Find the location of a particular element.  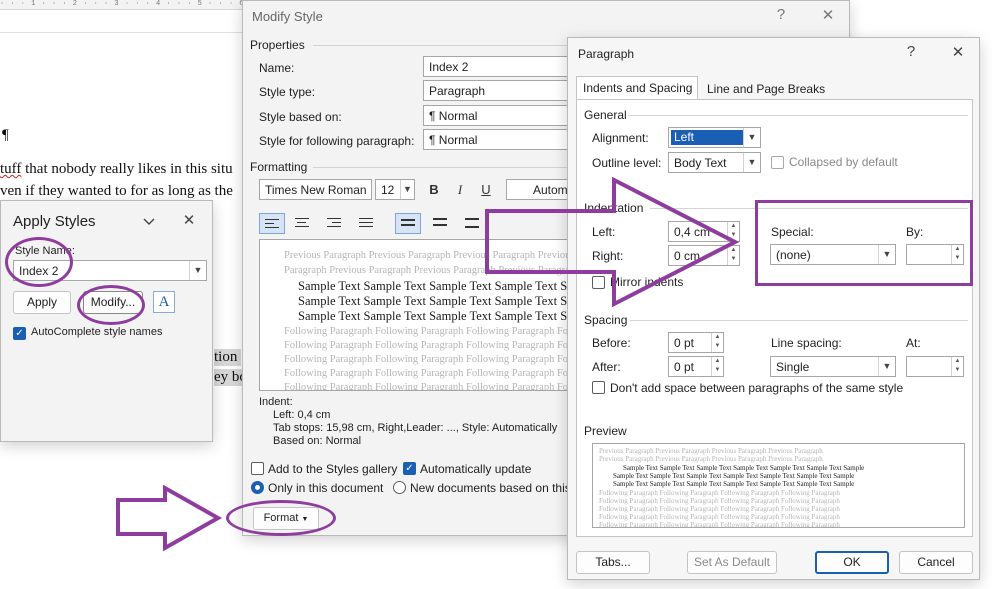

double-spacing-icon is located at coordinates (472, 223).